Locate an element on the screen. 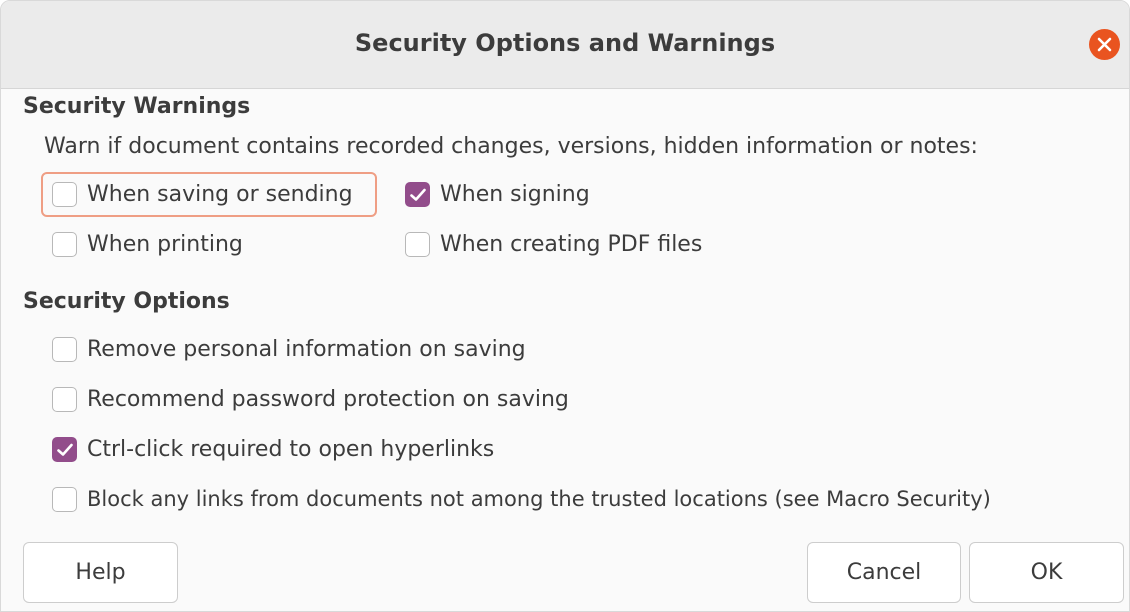 The width and height of the screenshot is (1130, 612). checkbox-when-saving-or-sending: When saving or sending is located at coordinates (202, 194).